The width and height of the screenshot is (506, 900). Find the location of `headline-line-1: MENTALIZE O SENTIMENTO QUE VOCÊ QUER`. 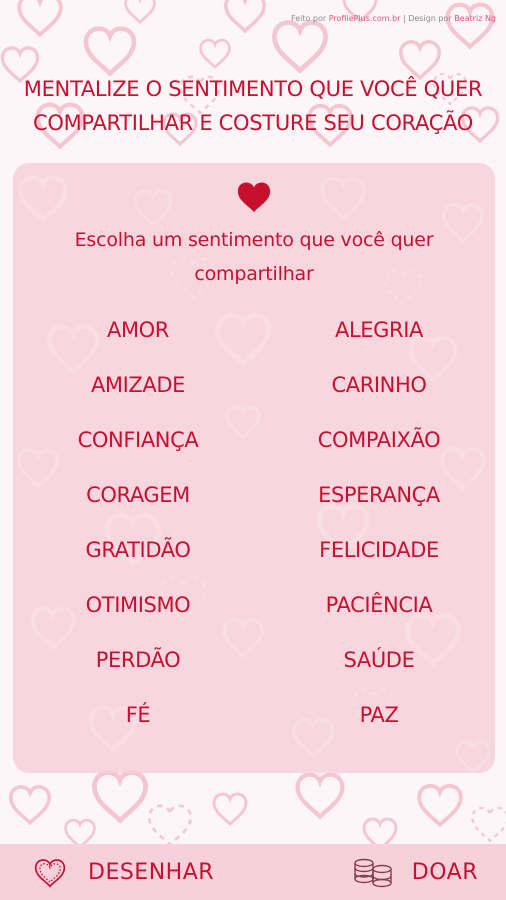

headline-line-1: MENTALIZE O SENTIMENTO QUE VOCÊ QUER is located at coordinates (253, 89).